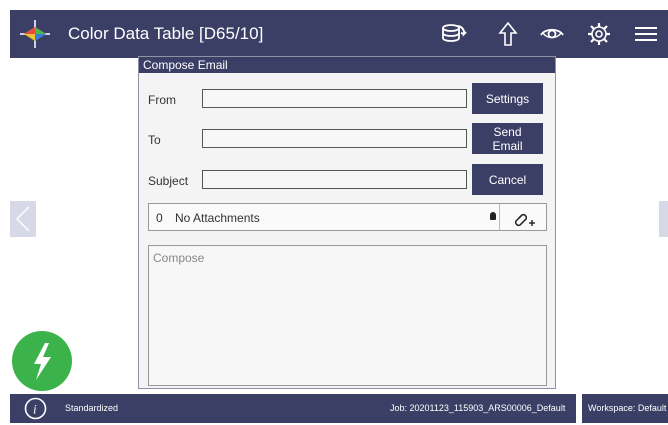  Describe the element at coordinates (523, 218) in the screenshot. I see `add-attachment-icon` at that location.